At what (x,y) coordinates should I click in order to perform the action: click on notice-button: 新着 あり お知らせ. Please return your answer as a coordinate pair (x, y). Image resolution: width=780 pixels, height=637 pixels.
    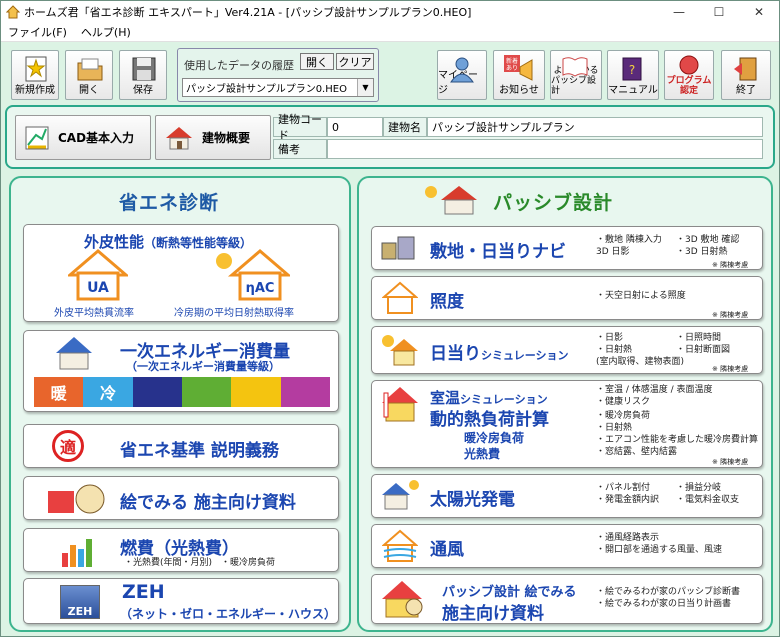
    Looking at the image, I should click on (519, 75).